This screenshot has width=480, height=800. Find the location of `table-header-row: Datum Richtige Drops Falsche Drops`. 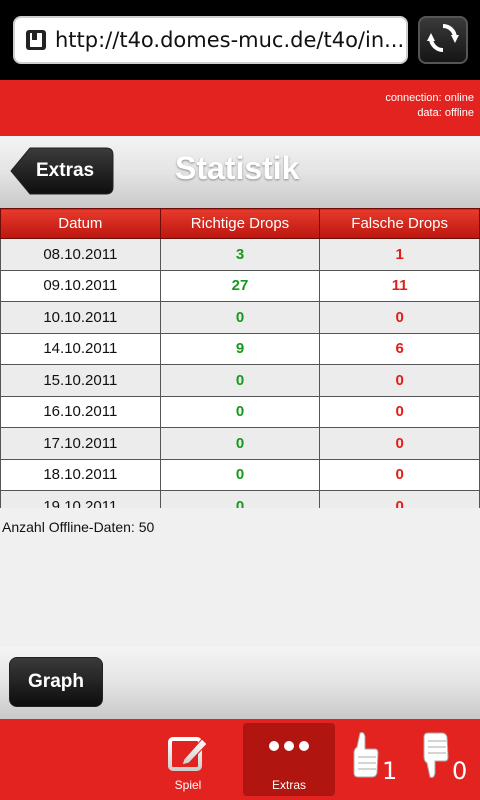

table-header-row: Datum Richtige Drops Falsche Drops is located at coordinates (240, 223).